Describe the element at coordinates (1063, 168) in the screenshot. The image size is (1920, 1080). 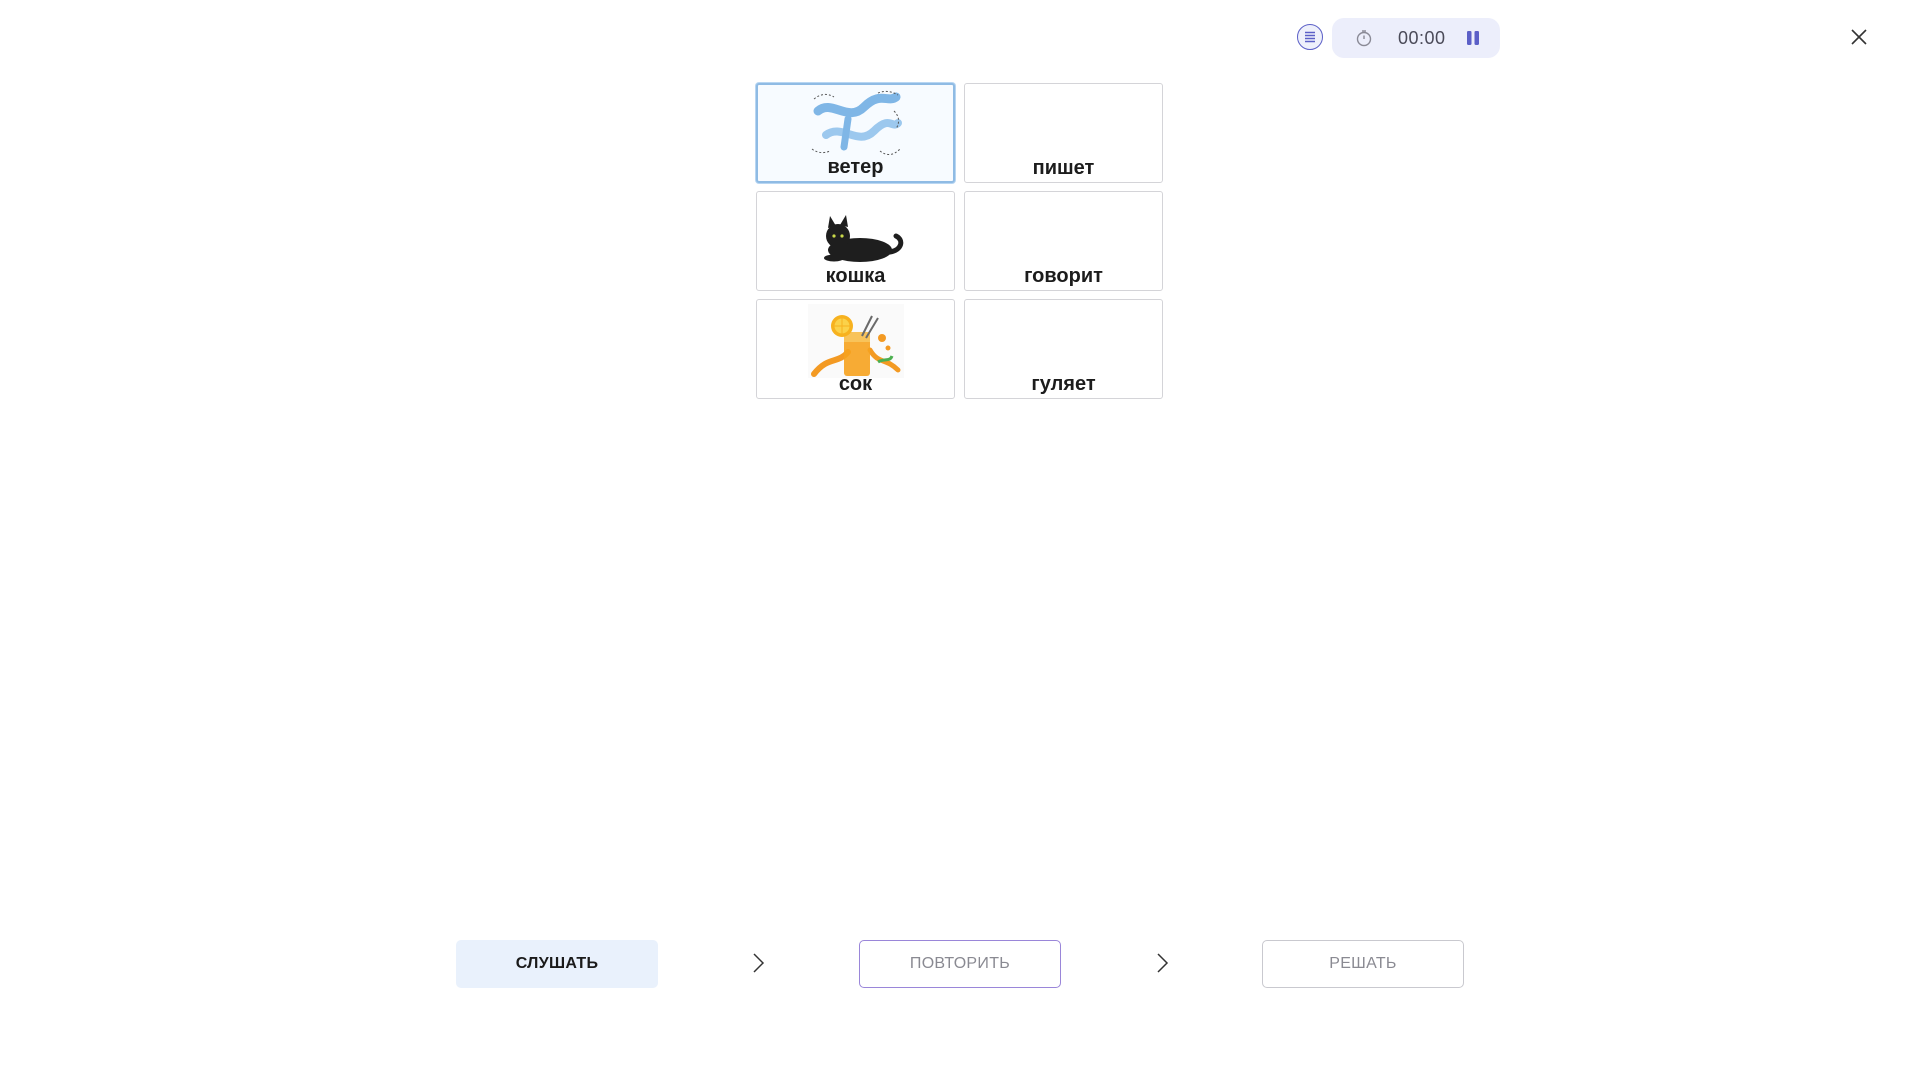
I see `card-word: пишет` at that location.